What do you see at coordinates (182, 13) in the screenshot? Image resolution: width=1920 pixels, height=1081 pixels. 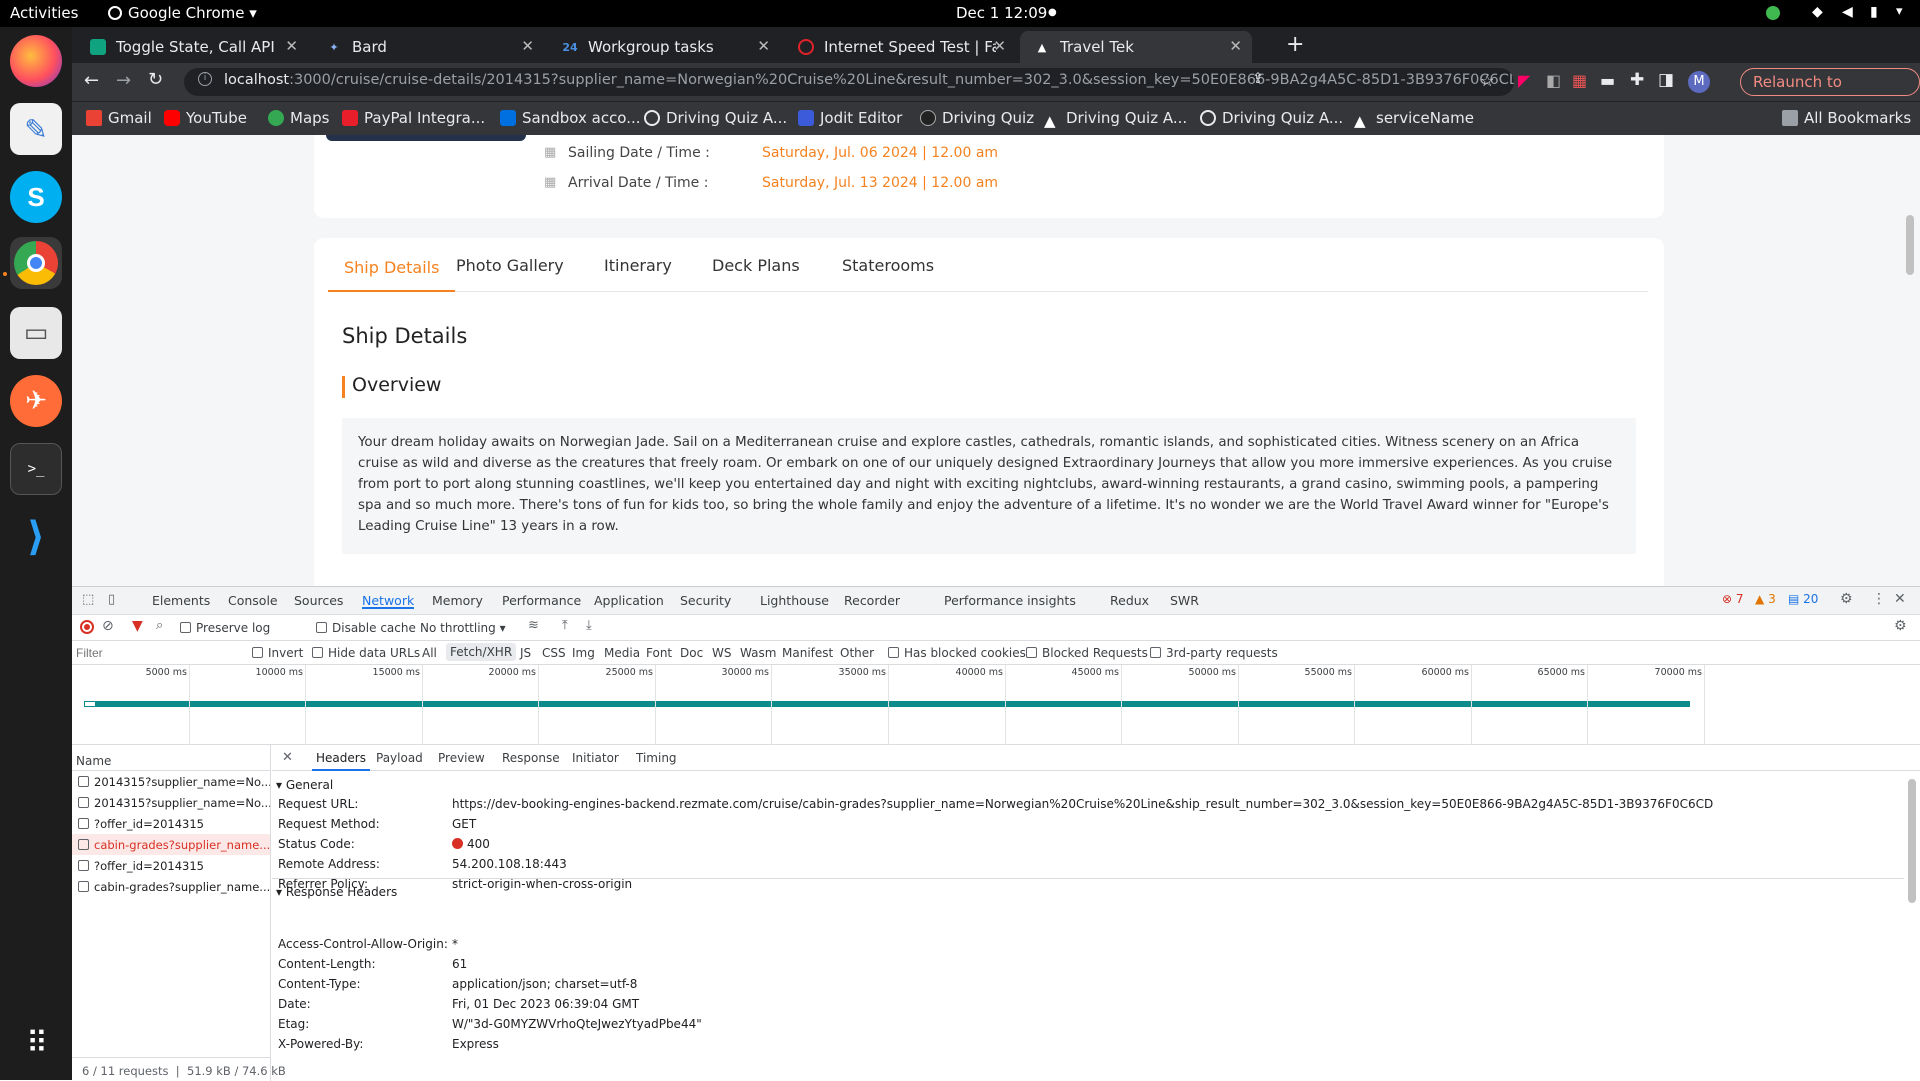 I see `app-menu: Google Chrome ▾` at bounding box center [182, 13].